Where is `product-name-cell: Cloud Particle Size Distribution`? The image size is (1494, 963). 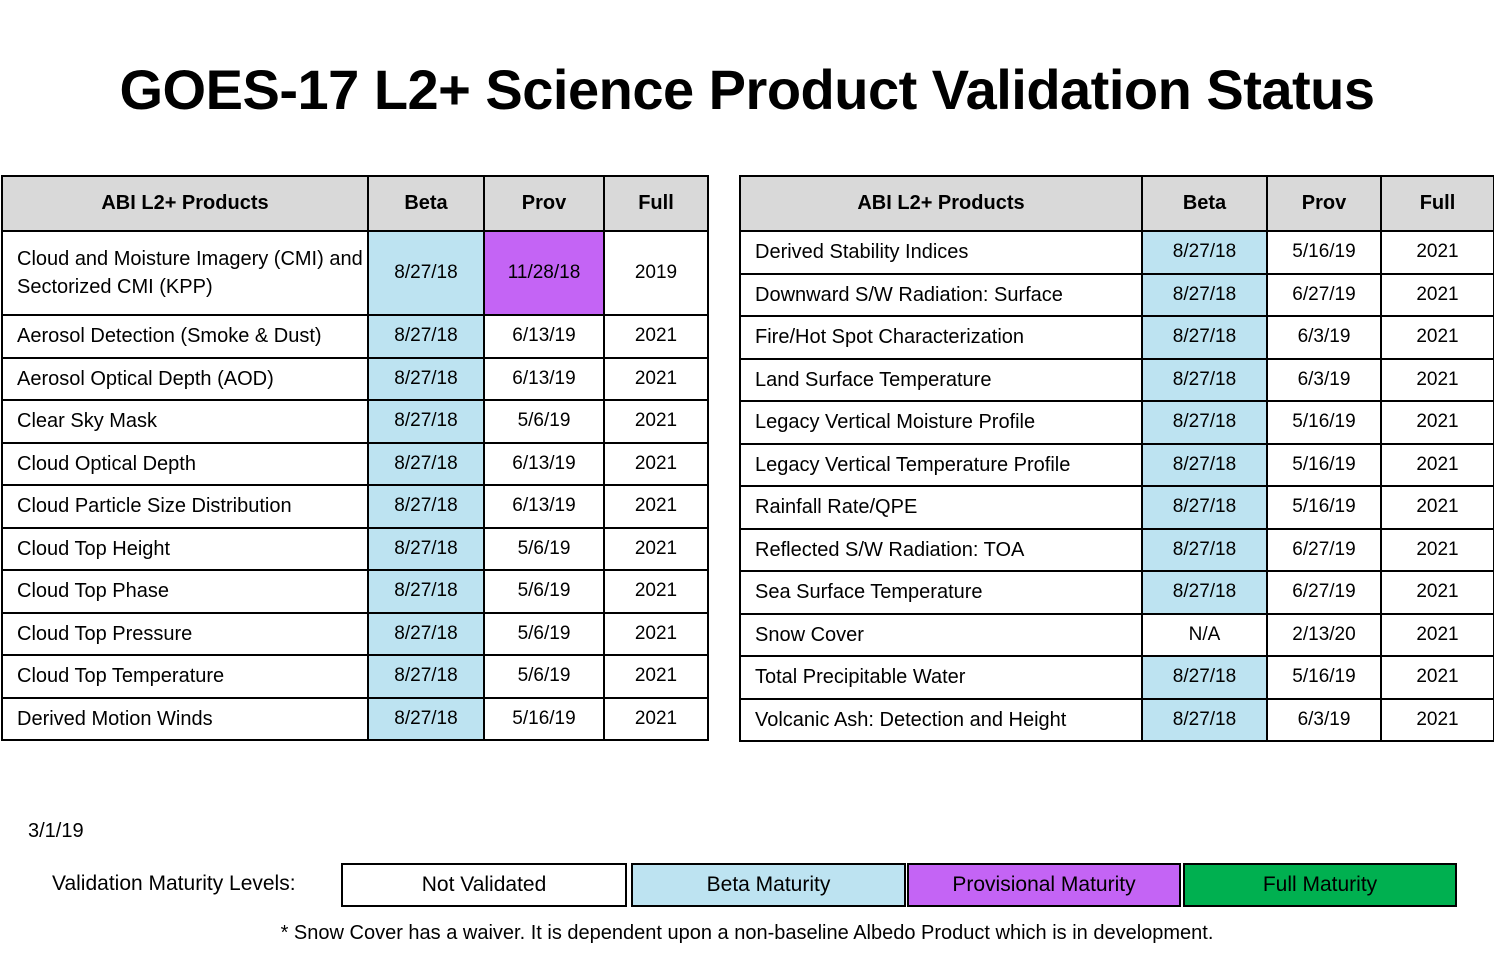 product-name-cell: Cloud Particle Size Distribution is located at coordinates (185, 506).